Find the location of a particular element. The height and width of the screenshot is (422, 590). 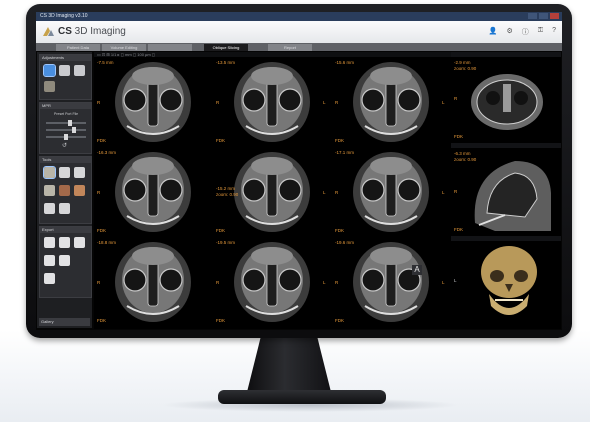

axial-depth-label: -2.9 mm is located at coordinates (462, 62).